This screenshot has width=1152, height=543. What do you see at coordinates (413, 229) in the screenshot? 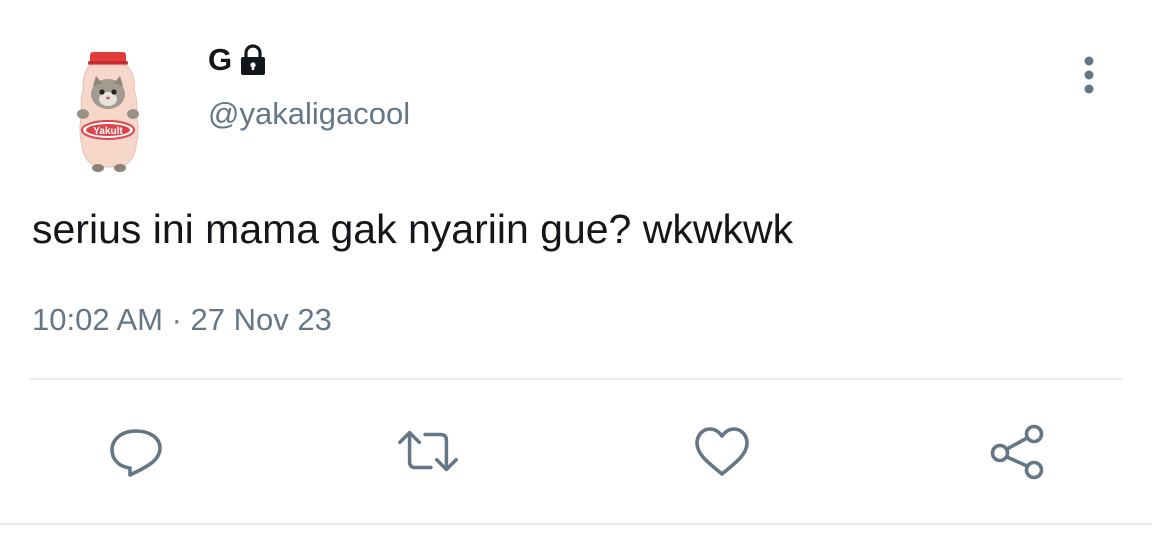
I see `tweet-text: serius ini mama gak nyariin gue? wkwkwk` at bounding box center [413, 229].